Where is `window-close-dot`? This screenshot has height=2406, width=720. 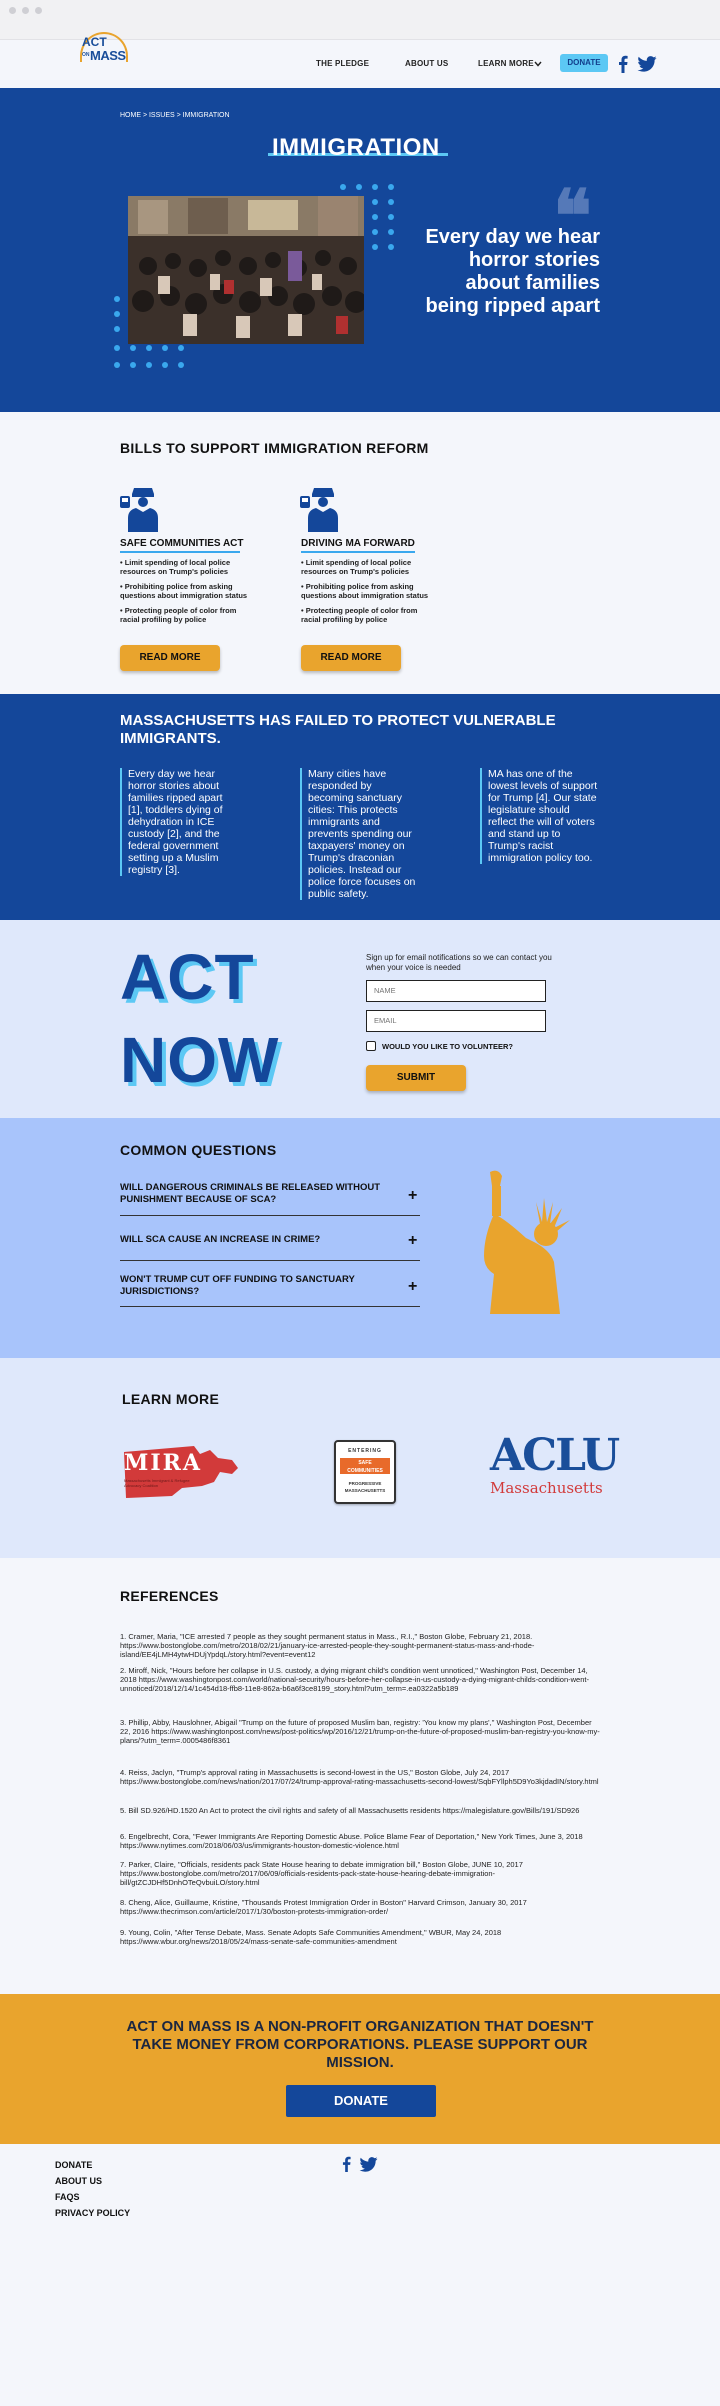
window-close-dot is located at coordinates (12, 10).